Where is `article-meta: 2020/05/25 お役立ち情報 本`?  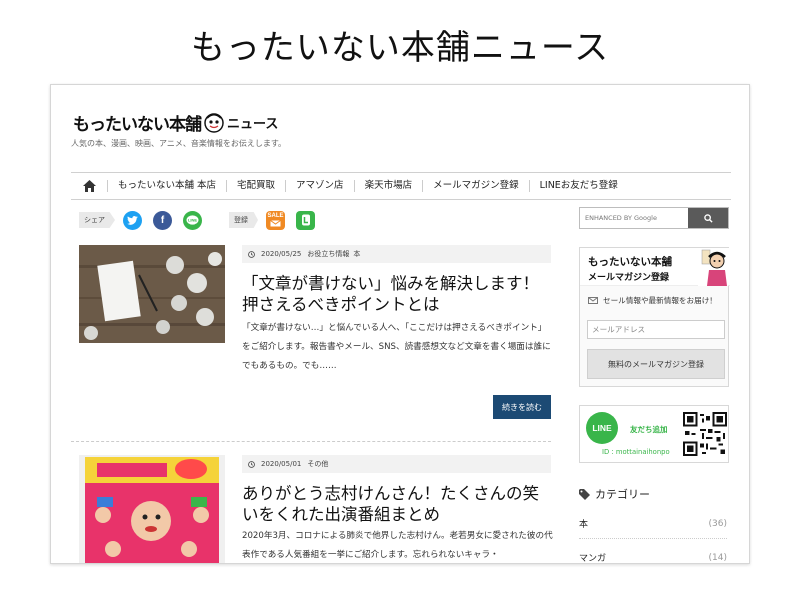 article-meta: 2020/05/25 お役立ち情報 本 is located at coordinates (396, 254).